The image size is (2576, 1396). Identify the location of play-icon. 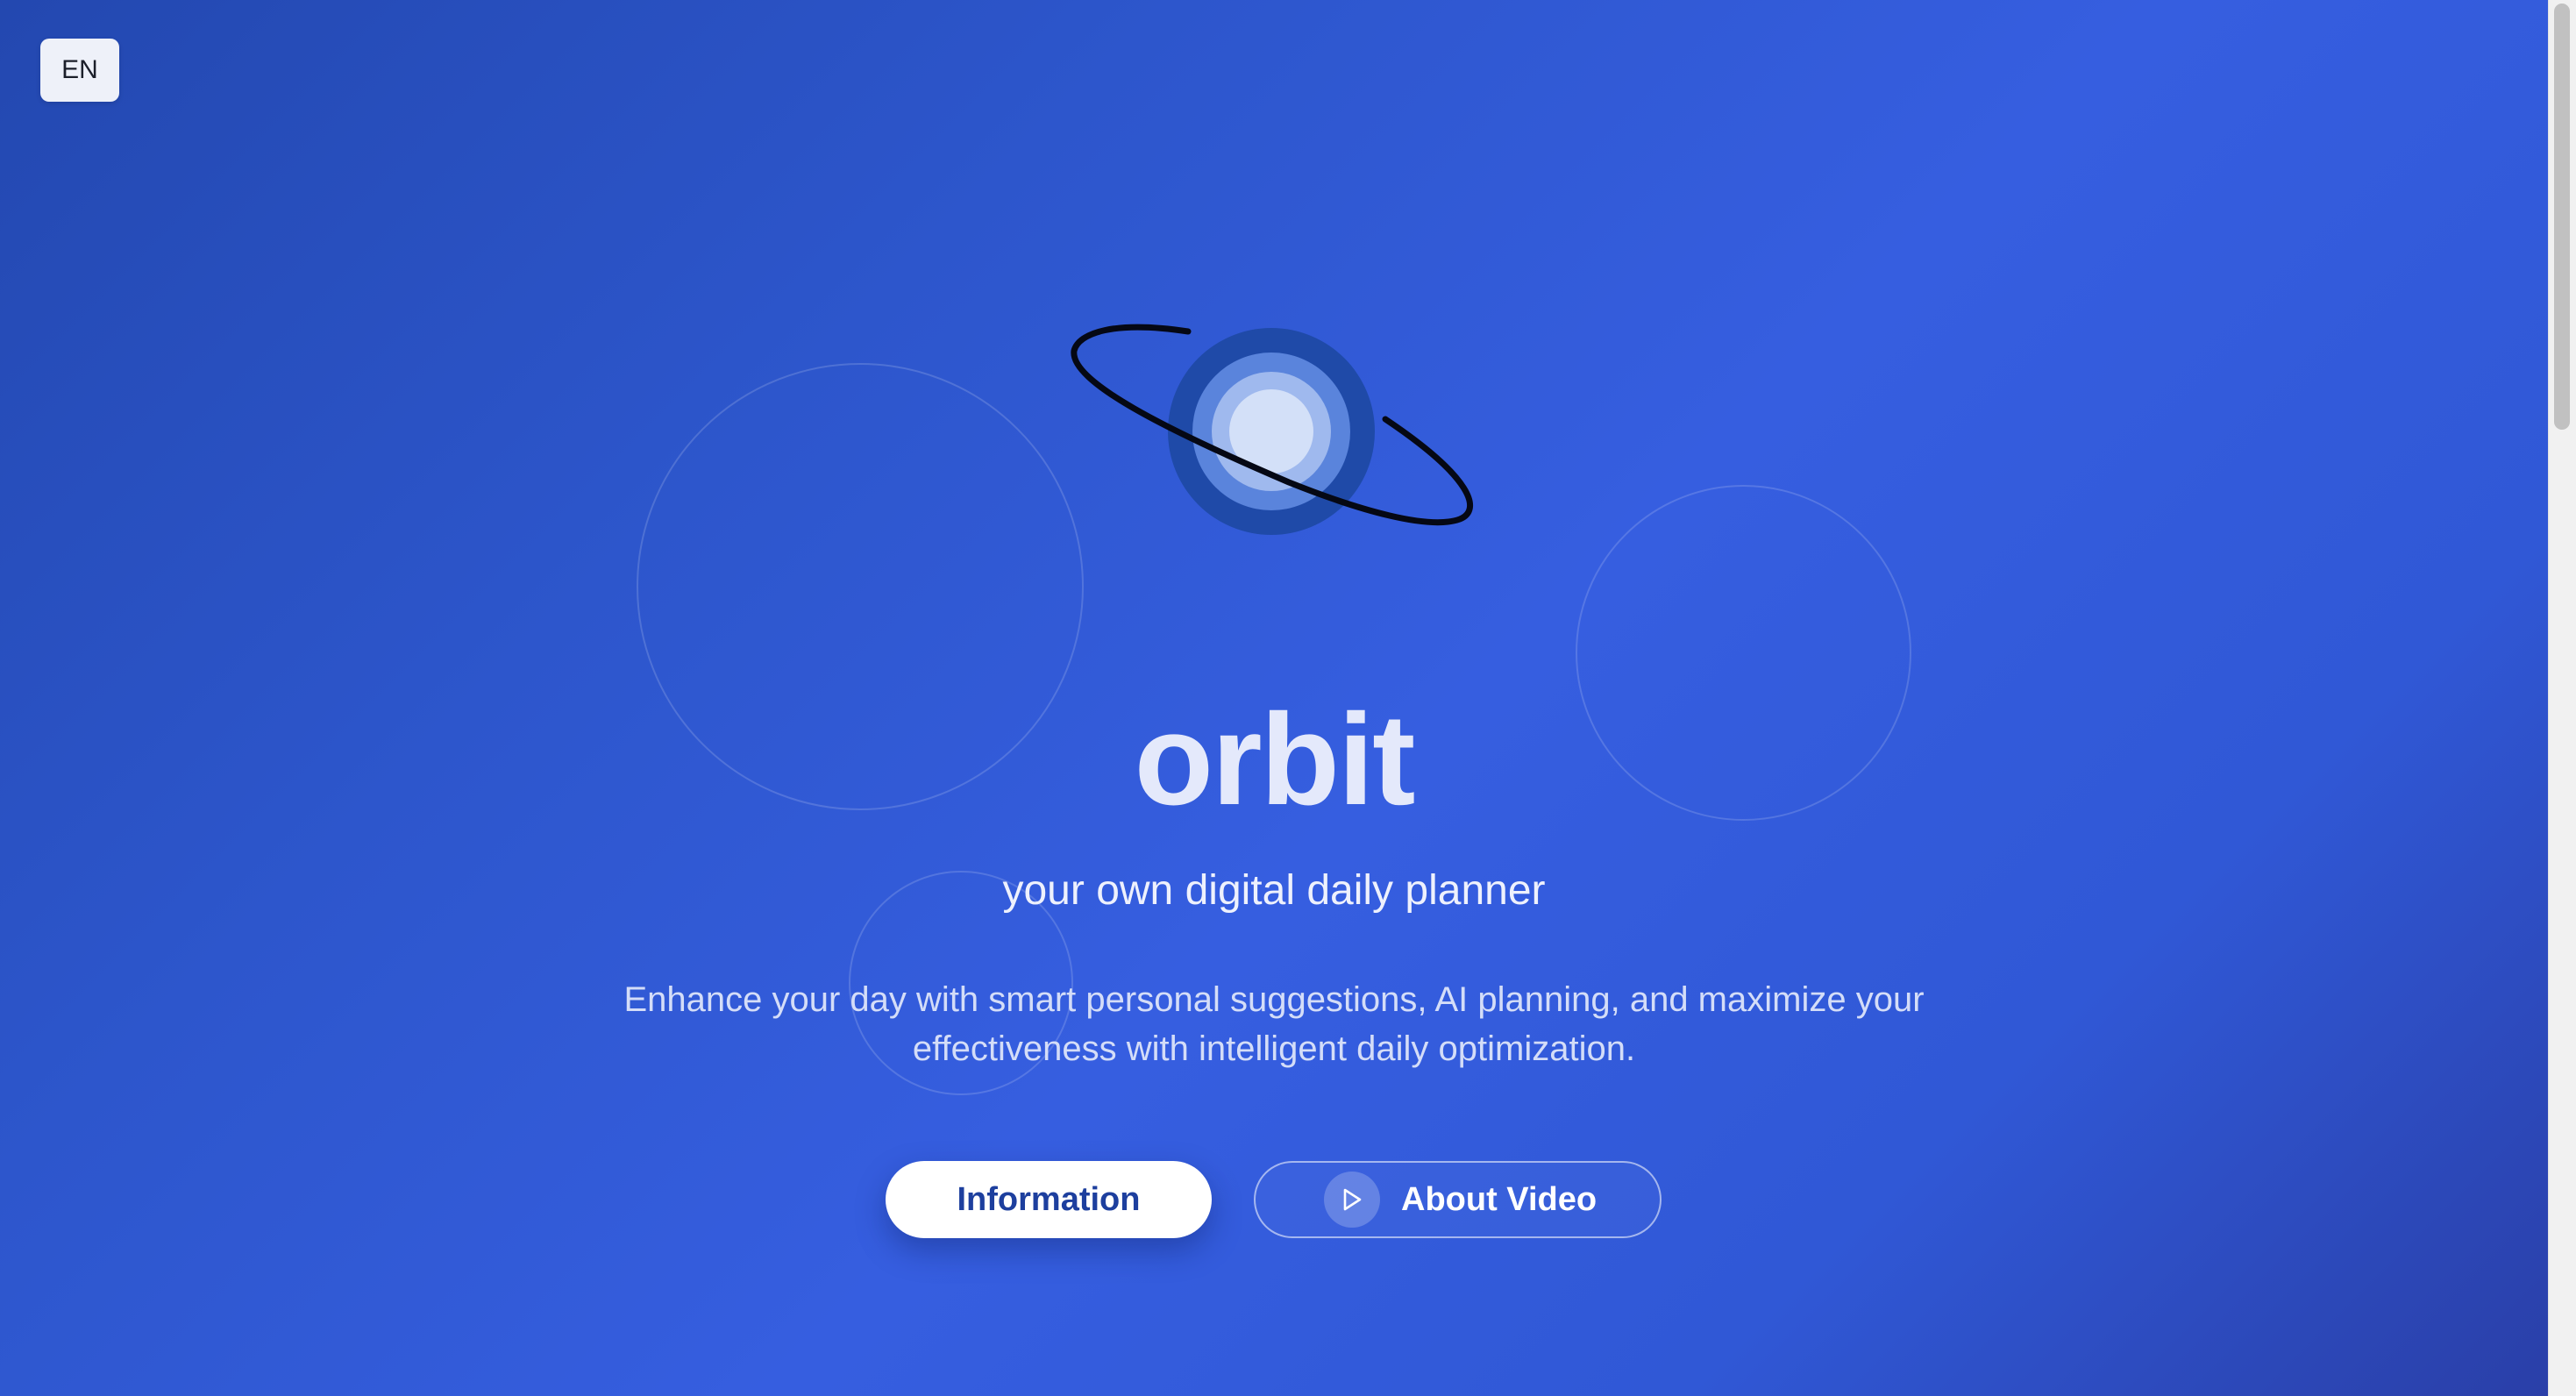
(1352, 1200).